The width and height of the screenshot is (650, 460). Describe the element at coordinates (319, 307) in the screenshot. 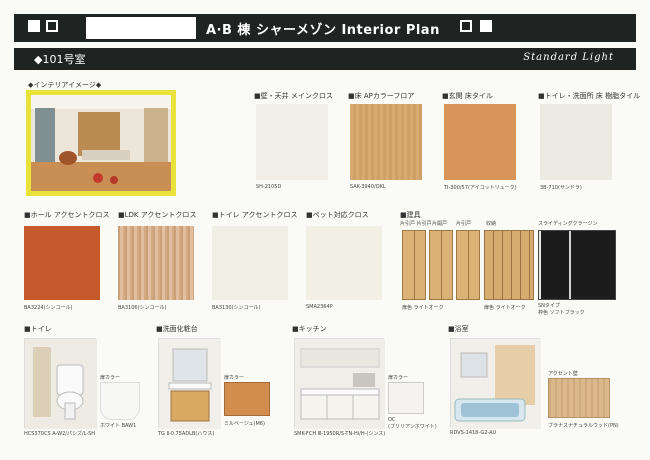

I see `finish-code-pet: SMA2364P` at that location.